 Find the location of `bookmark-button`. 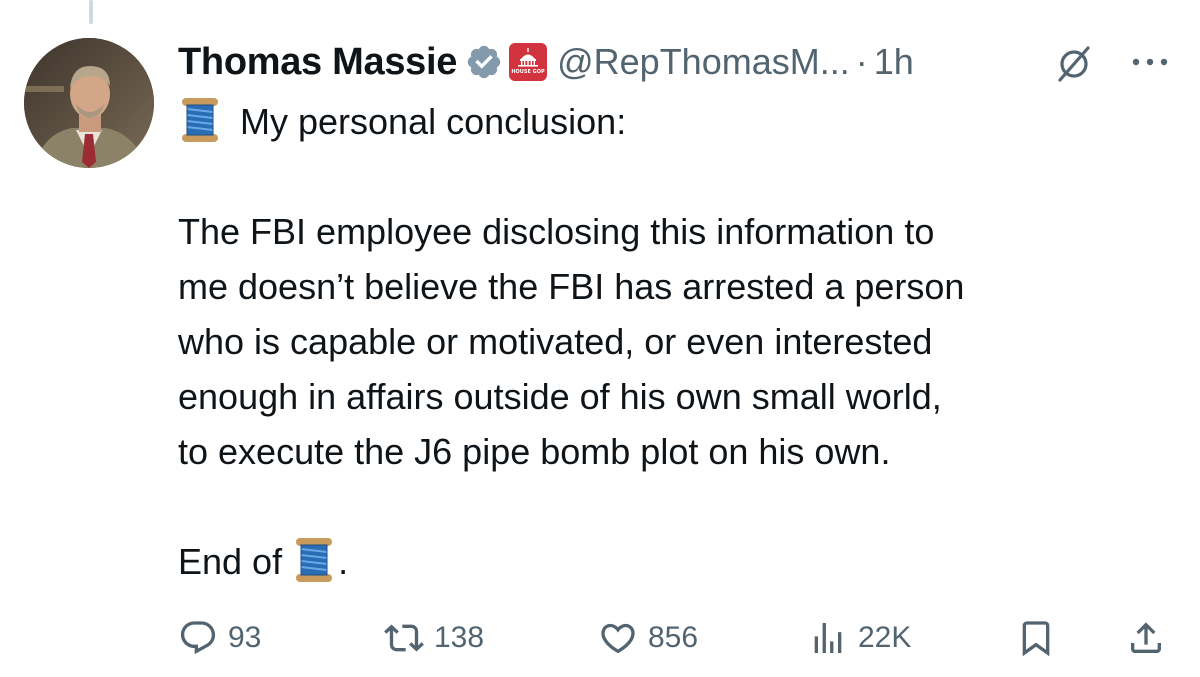

bookmark-button is located at coordinates (1036, 638).